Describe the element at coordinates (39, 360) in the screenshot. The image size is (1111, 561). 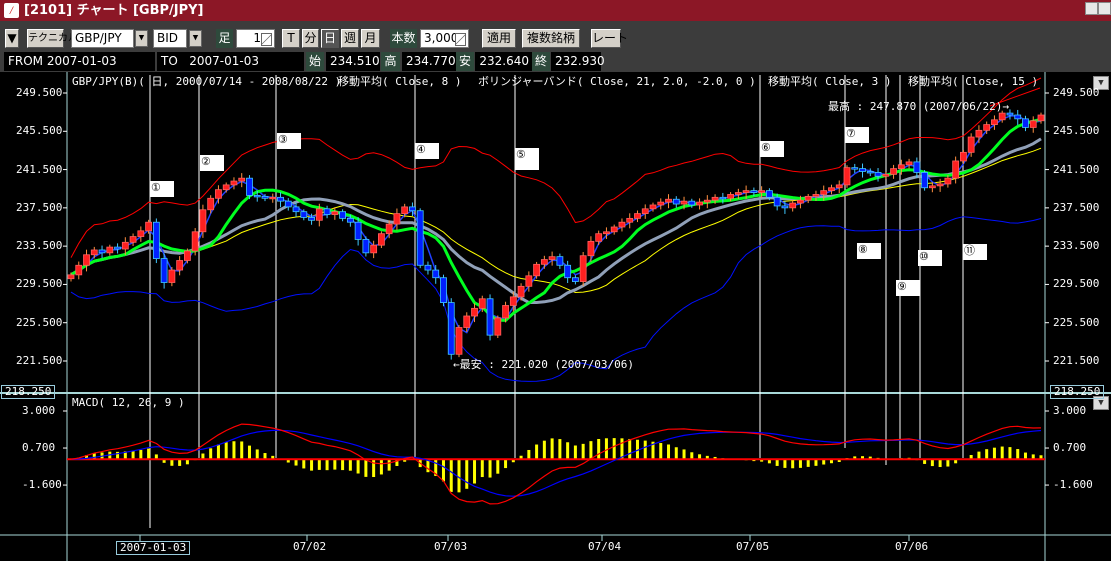
I see `y-tick-label-left: 221.500` at that location.